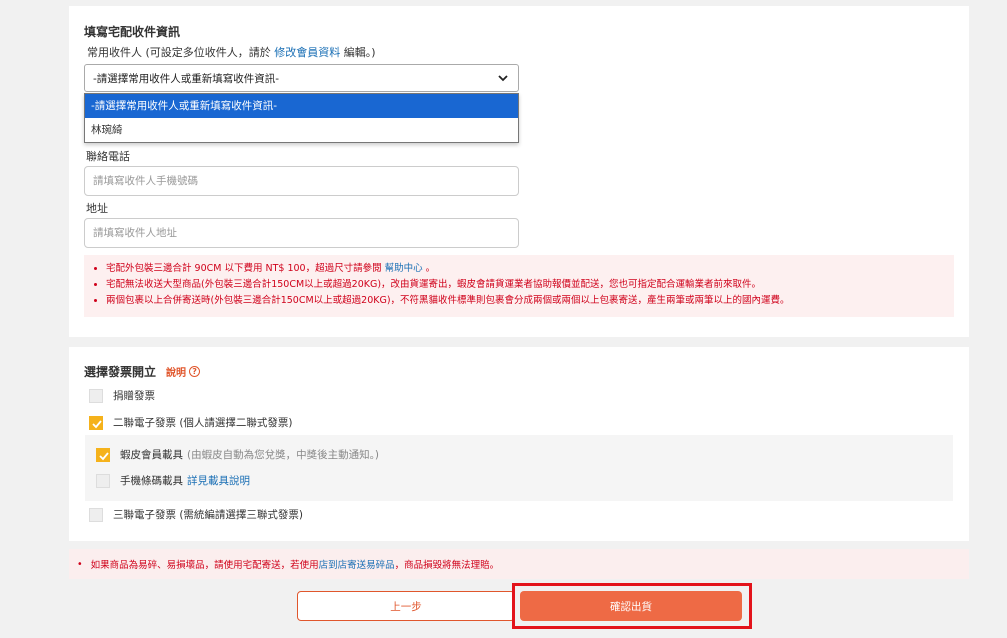  What do you see at coordinates (430, 268) in the screenshot?
I see `notice-text-end: 。` at bounding box center [430, 268].